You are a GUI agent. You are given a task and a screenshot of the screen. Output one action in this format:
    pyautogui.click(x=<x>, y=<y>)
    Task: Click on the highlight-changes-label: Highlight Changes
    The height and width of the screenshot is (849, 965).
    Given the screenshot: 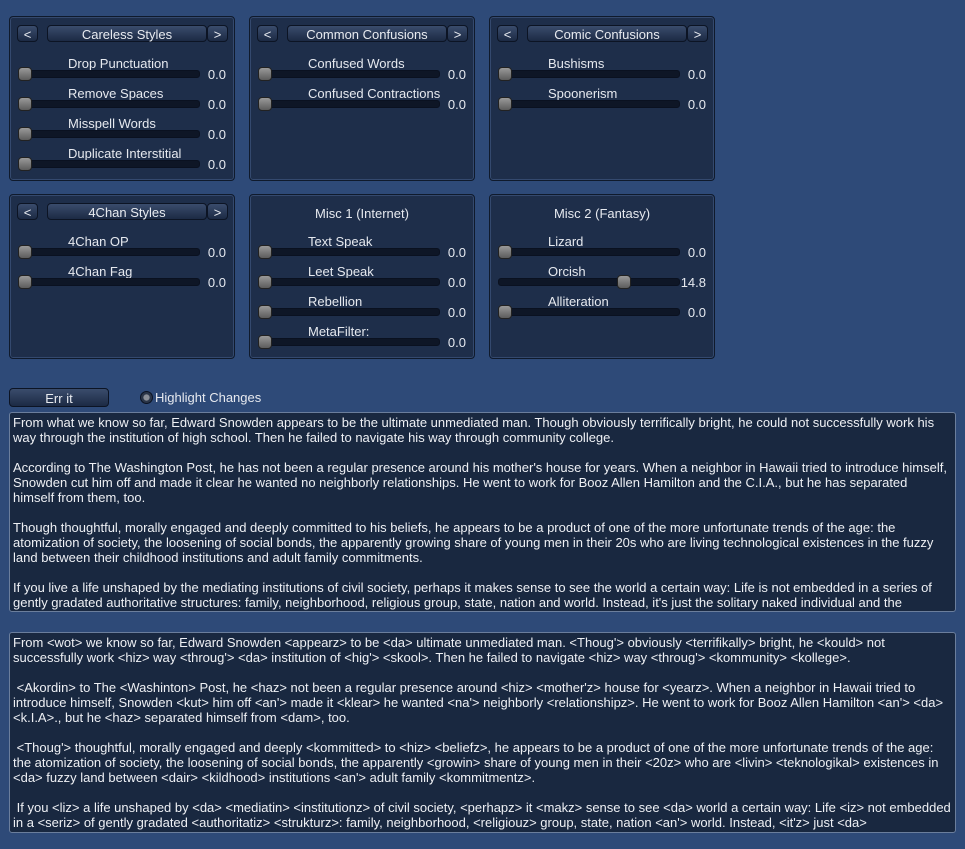 What is the action you would take?
    pyautogui.click(x=208, y=397)
    